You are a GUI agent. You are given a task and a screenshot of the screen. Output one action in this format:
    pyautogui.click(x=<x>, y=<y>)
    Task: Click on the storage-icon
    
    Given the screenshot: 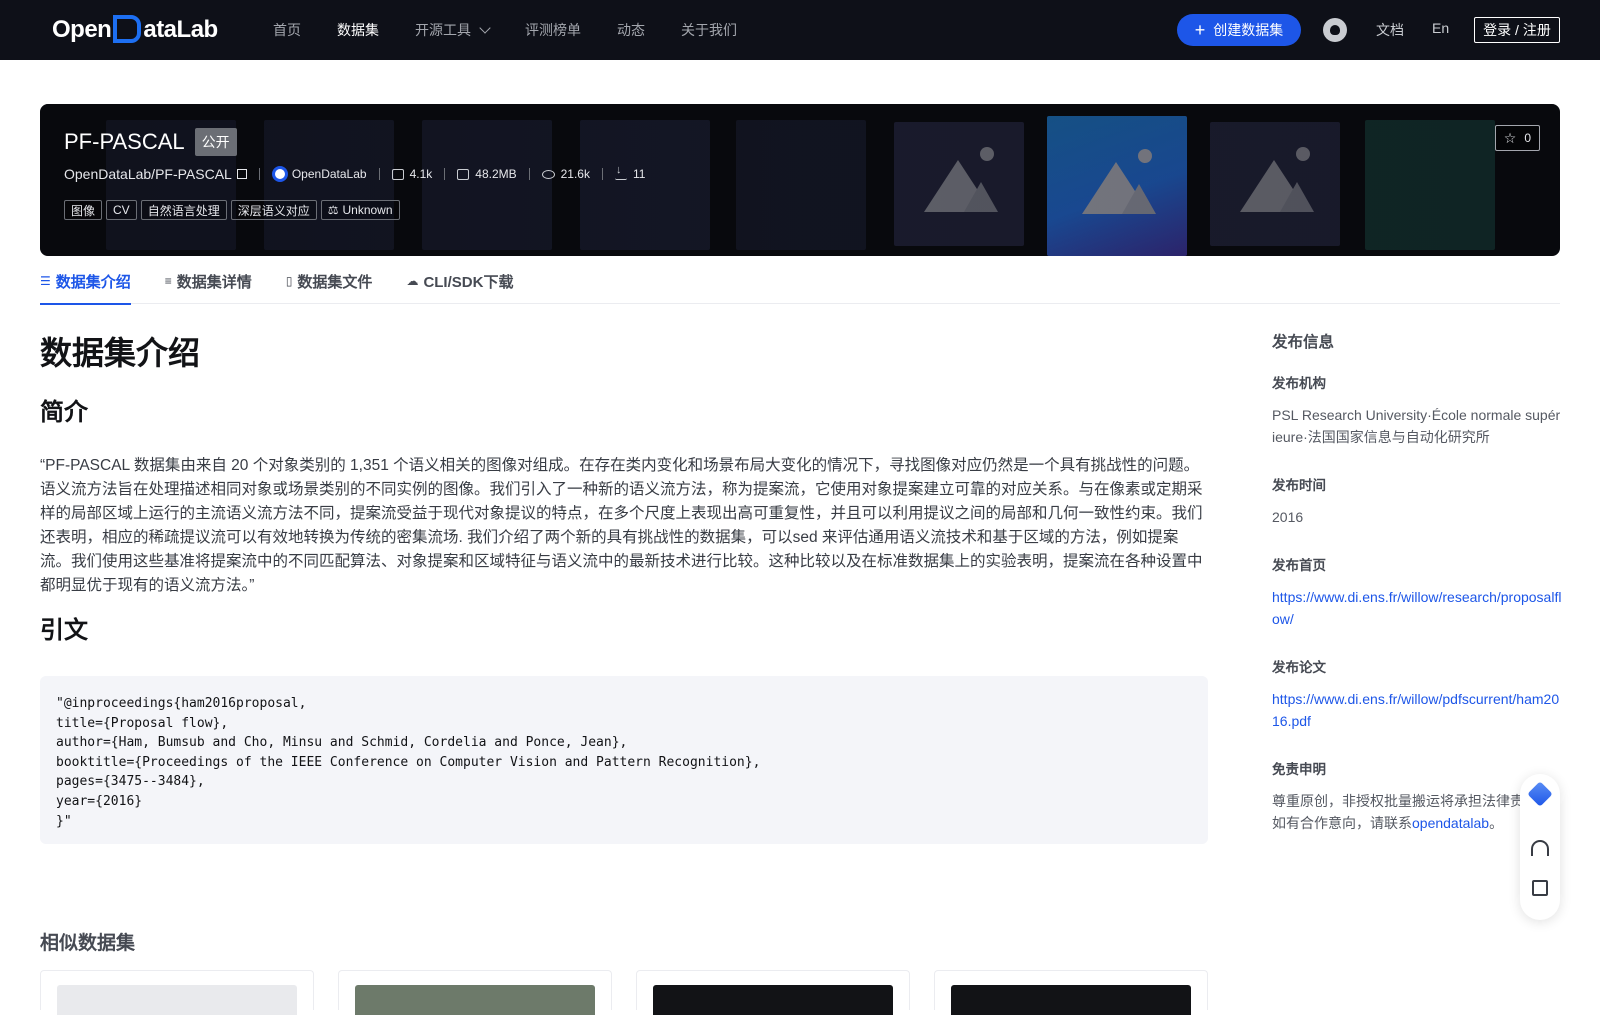 What is the action you would take?
    pyautogui.click(x=463, y=174)
    